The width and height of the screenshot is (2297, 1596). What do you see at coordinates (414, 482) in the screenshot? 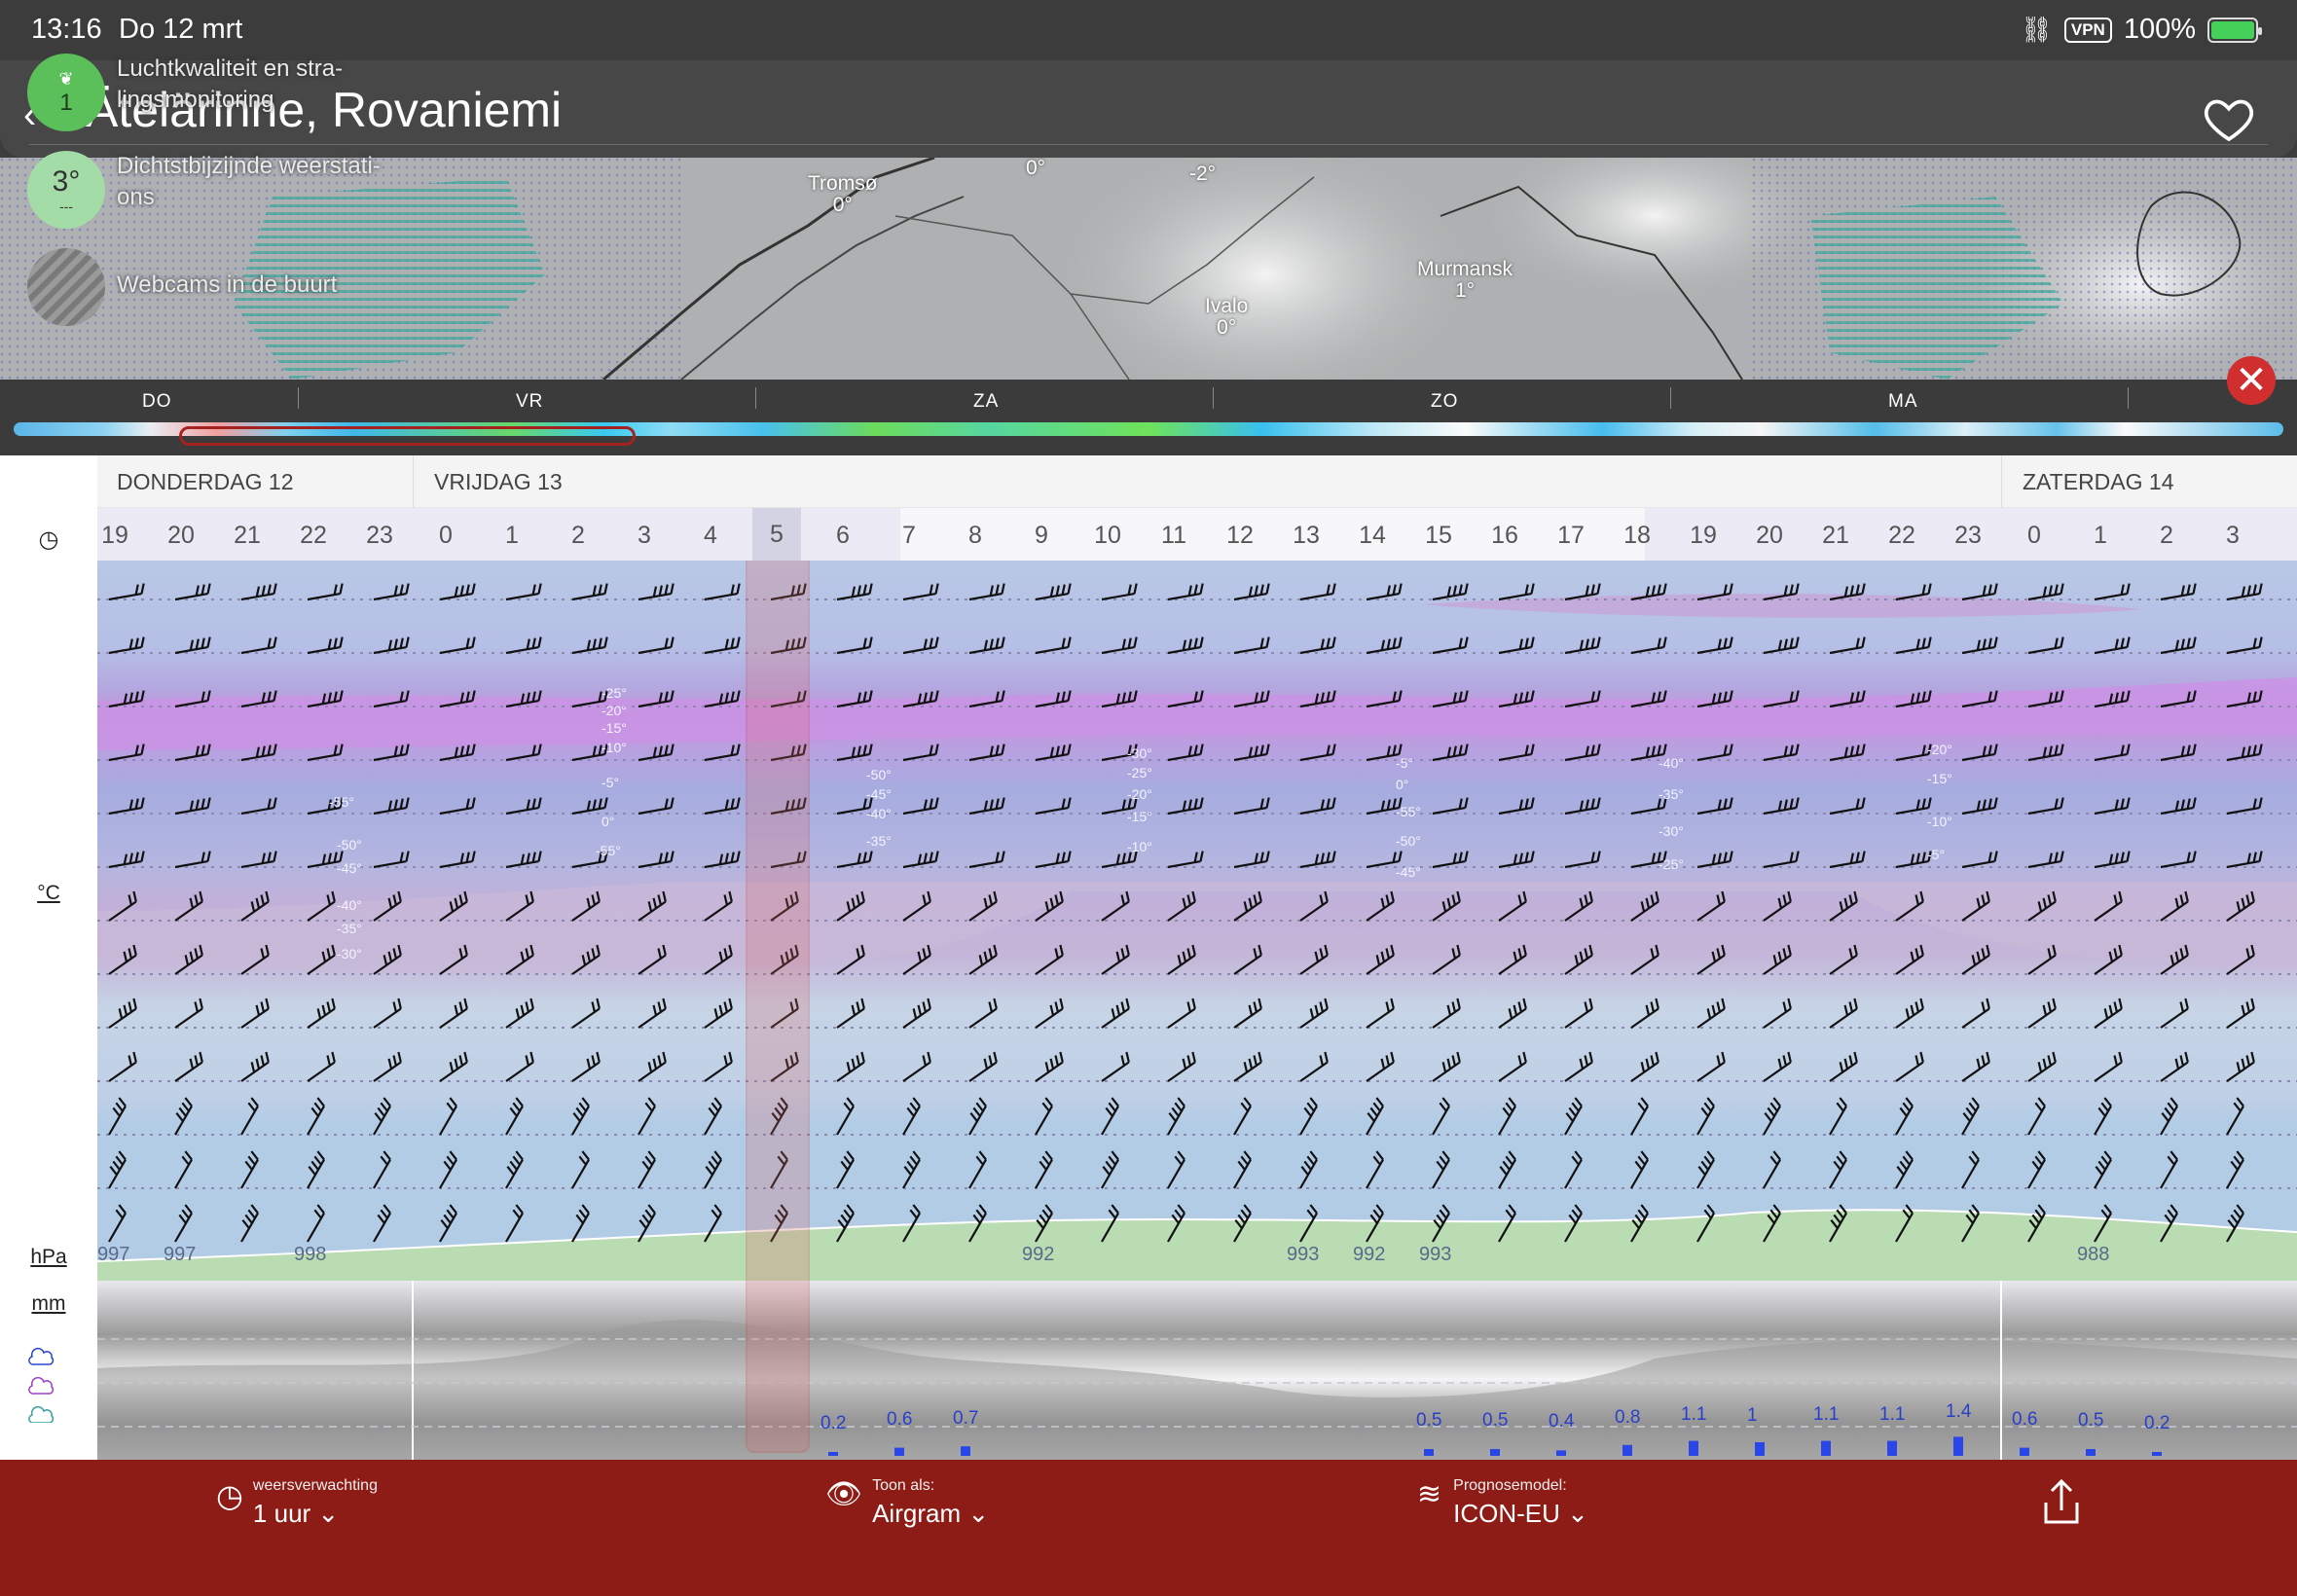
I see `day-divider` at bounding box center [414, 482].